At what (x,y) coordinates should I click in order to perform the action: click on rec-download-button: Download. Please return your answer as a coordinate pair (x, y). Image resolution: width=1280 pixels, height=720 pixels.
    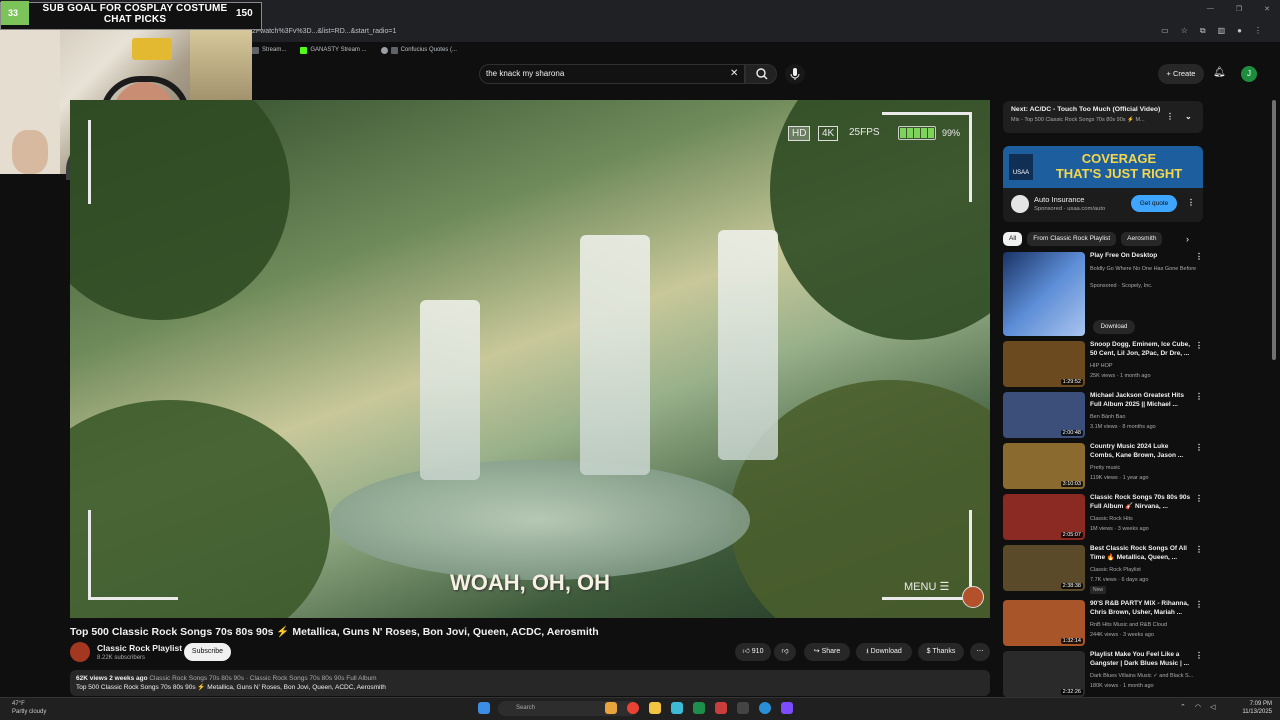
    Looking at the image, I should click on (1114, 327).